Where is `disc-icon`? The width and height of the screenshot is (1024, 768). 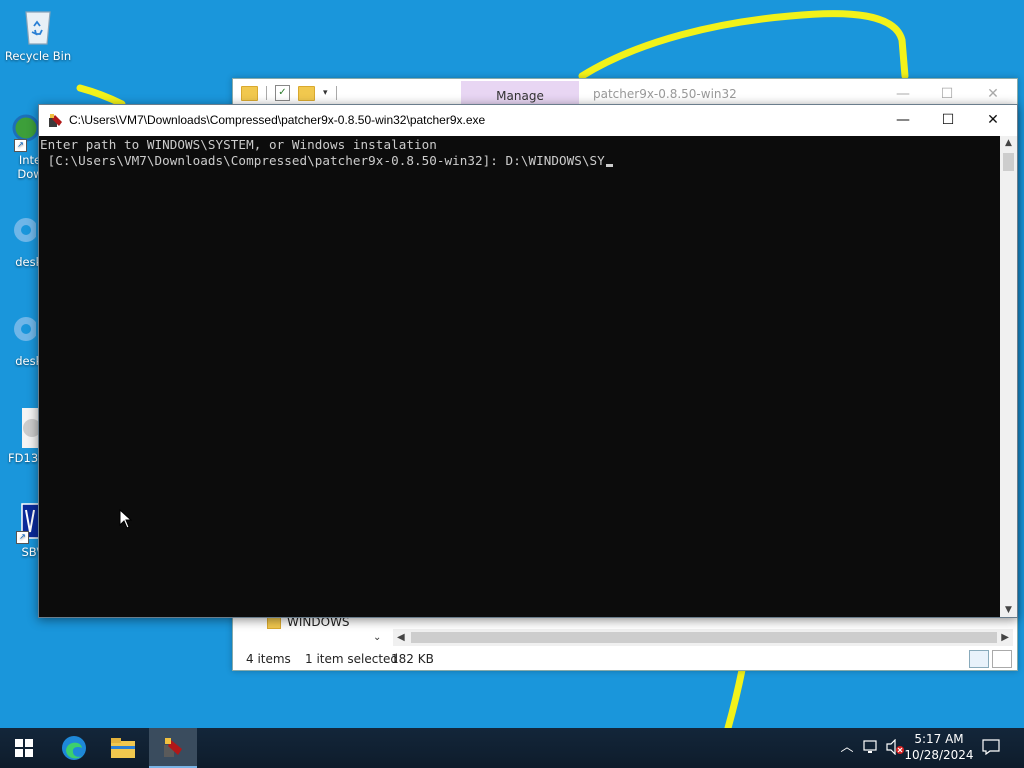
disc-icon is located at coordinates (20, 428).